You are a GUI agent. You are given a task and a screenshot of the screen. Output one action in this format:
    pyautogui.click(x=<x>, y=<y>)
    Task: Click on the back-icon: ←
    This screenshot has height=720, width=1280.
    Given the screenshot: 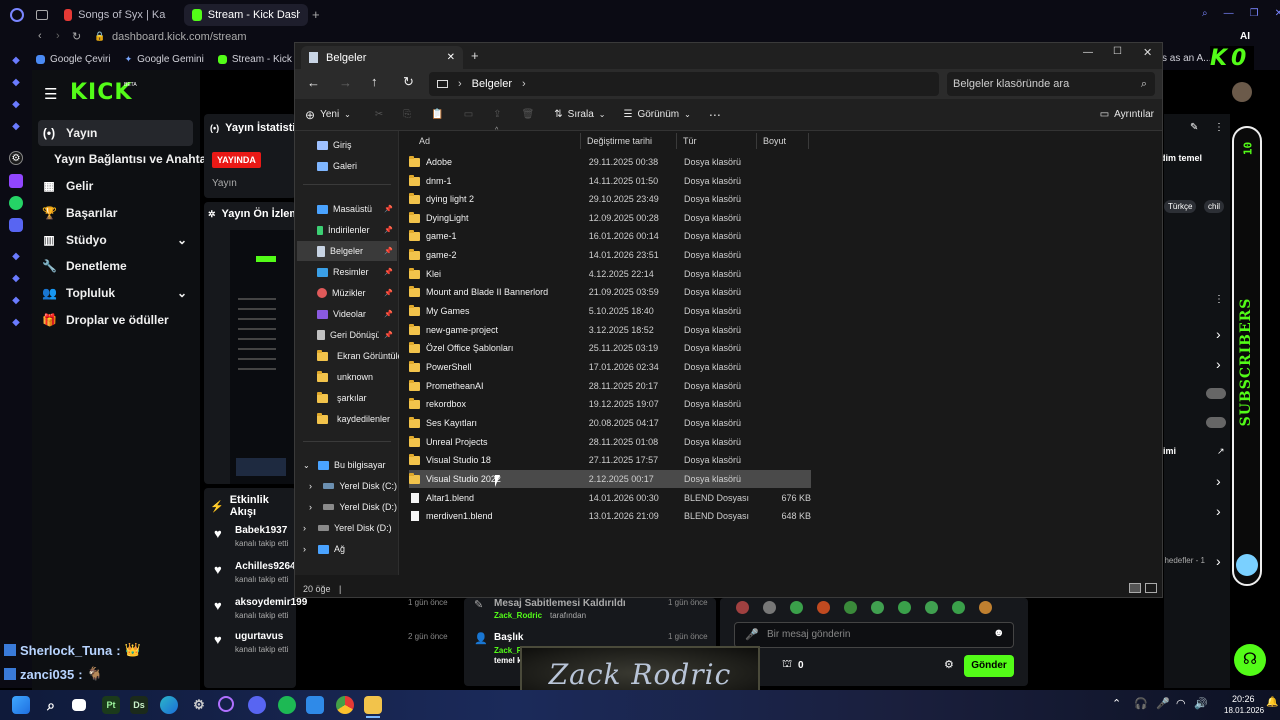 What is the action you would take?
    pyautogui.click(x=313, y=82)
    